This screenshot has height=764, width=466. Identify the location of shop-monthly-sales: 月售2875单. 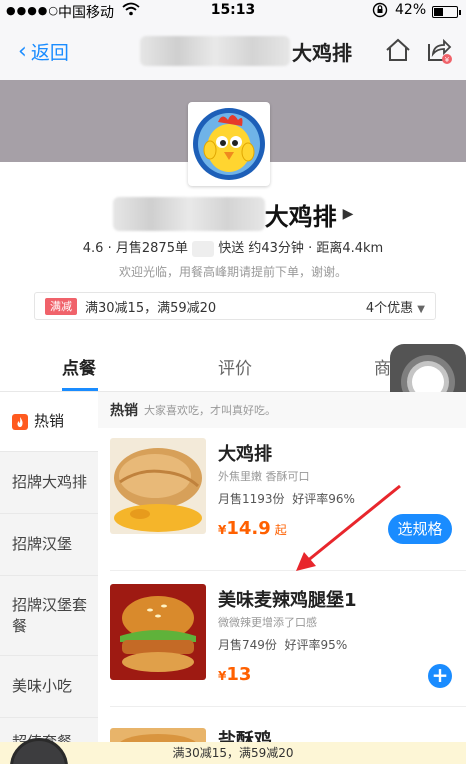
(151, 248).